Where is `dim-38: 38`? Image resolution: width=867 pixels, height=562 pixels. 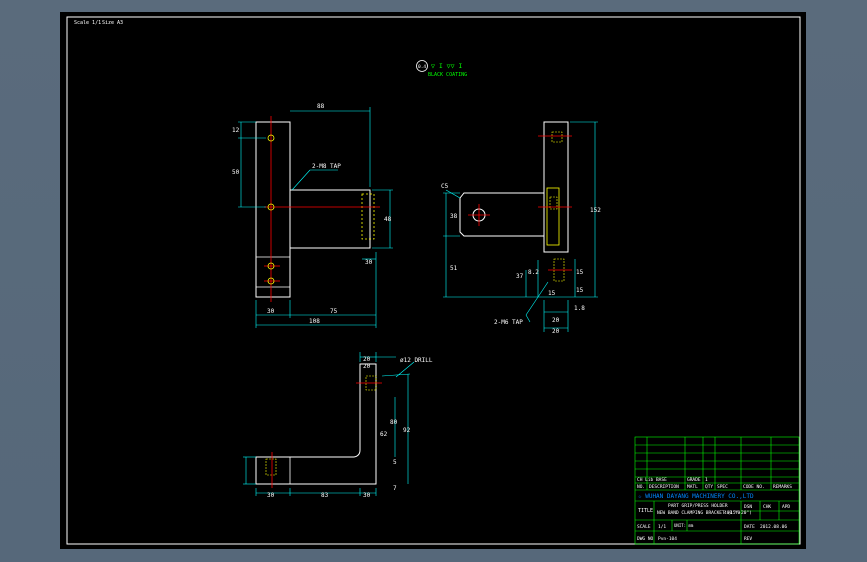 dim-38: 38 is located at coordinates (454, 216).